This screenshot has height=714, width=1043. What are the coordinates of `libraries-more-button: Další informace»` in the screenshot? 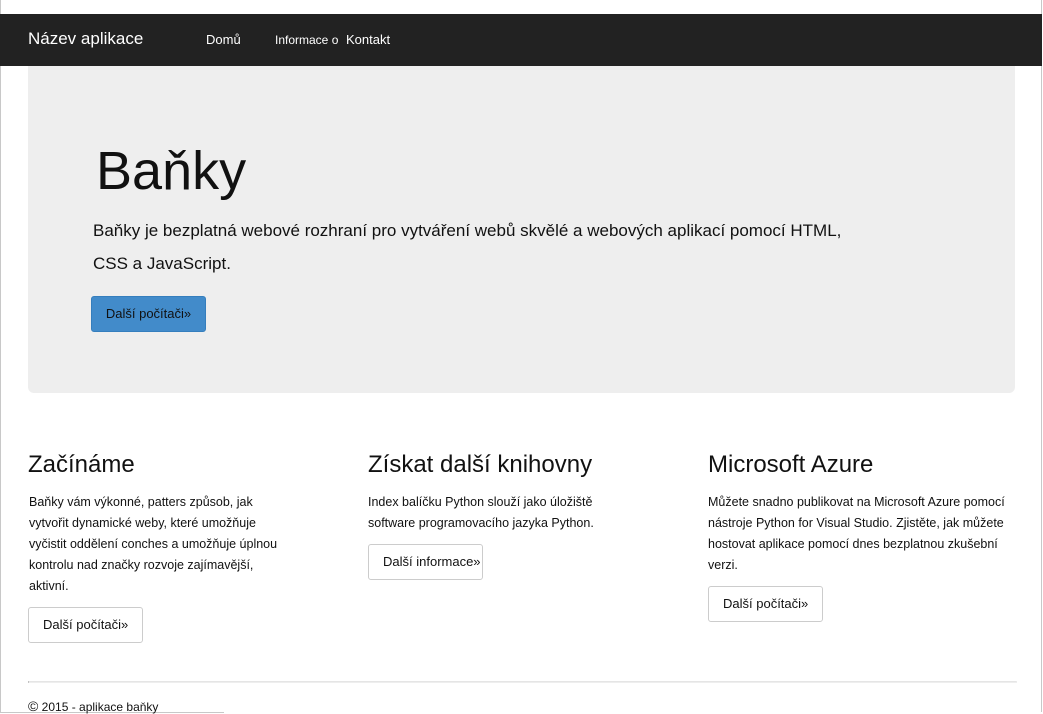 It's located at (425, 562).